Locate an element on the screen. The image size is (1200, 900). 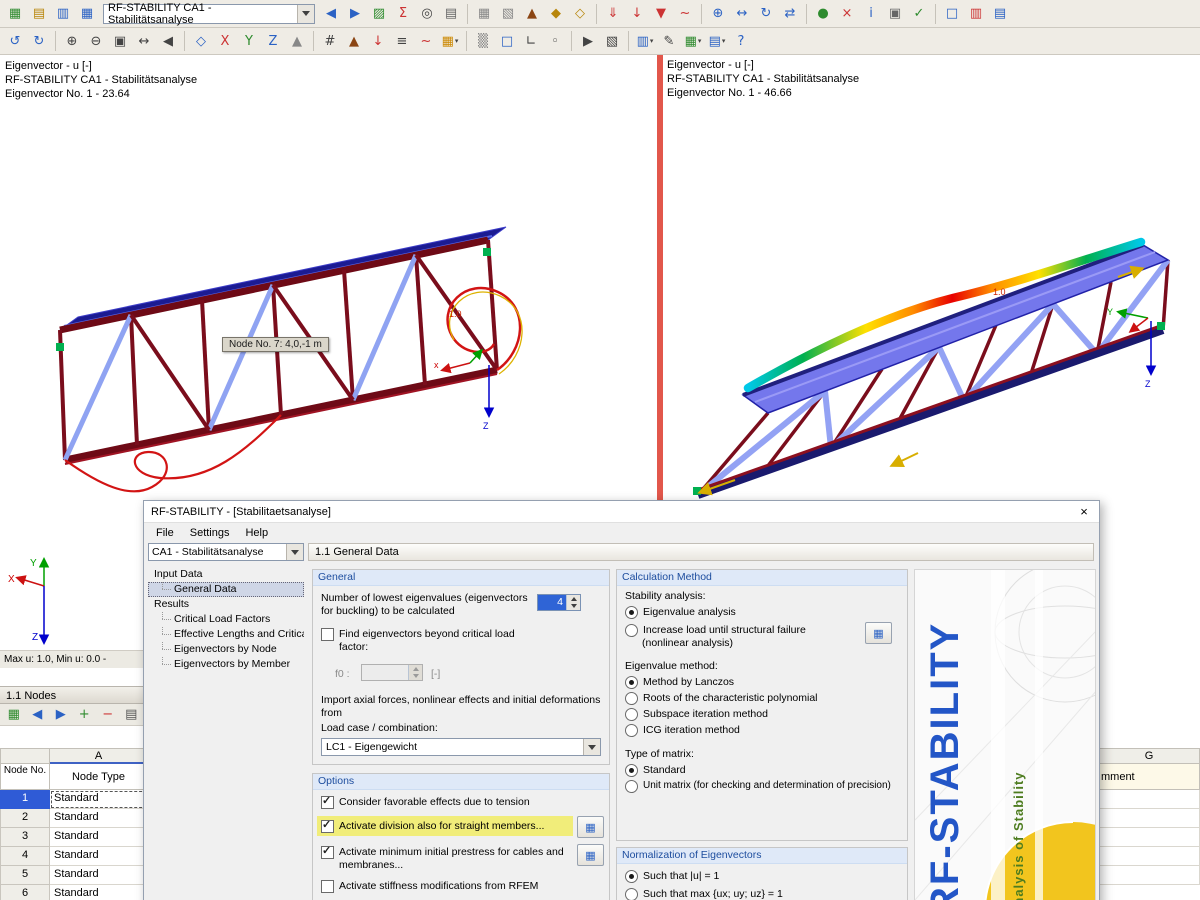
previous-view-icon: ◀ is located at coordinates (168, 41).